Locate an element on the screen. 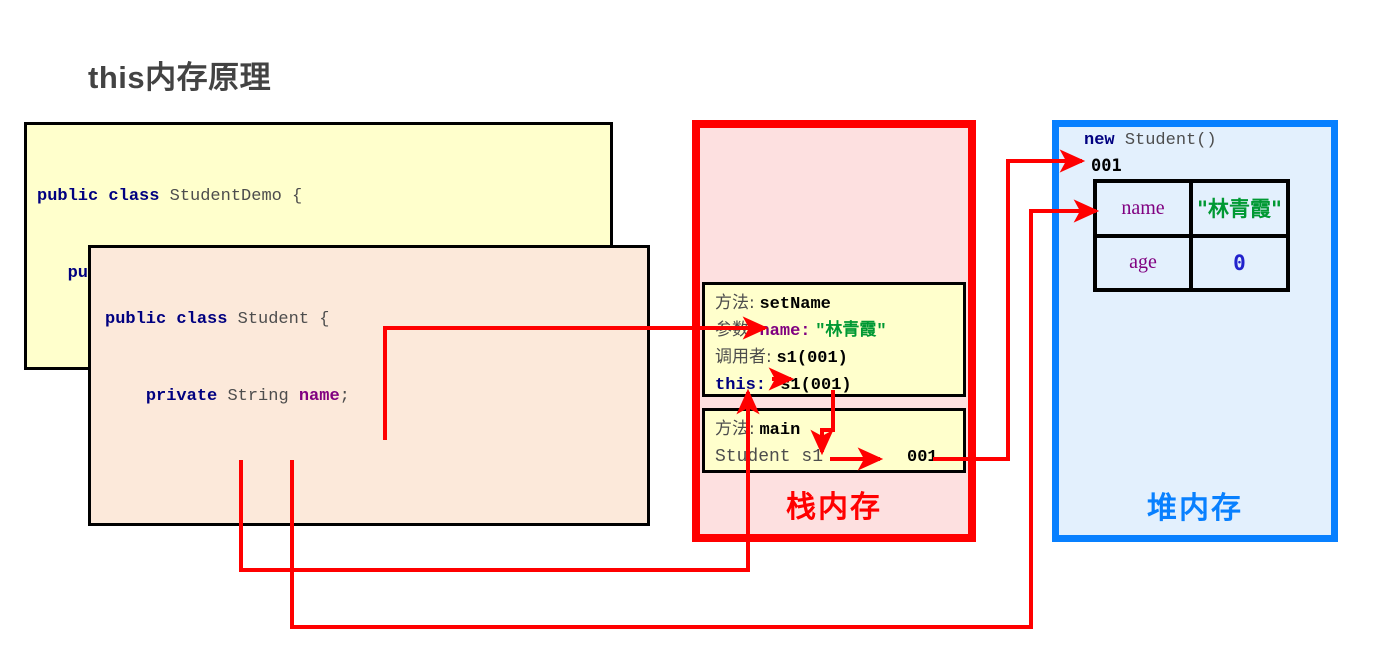 The width and height of the screenshot is (1378, 650). frame-row-value: setName is located at coordinates (795, 304).